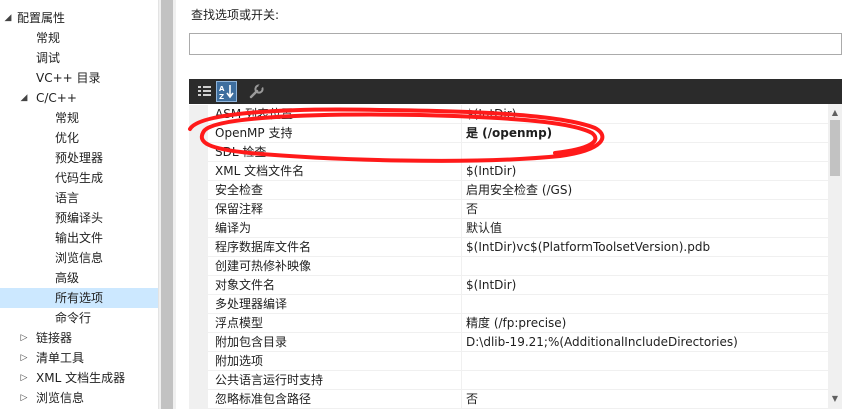  What do you see at coordinates (835, 256) in the screenshot?
I see `grid-scrollbar: ▲ ▼` at bounding box center [835, 256].